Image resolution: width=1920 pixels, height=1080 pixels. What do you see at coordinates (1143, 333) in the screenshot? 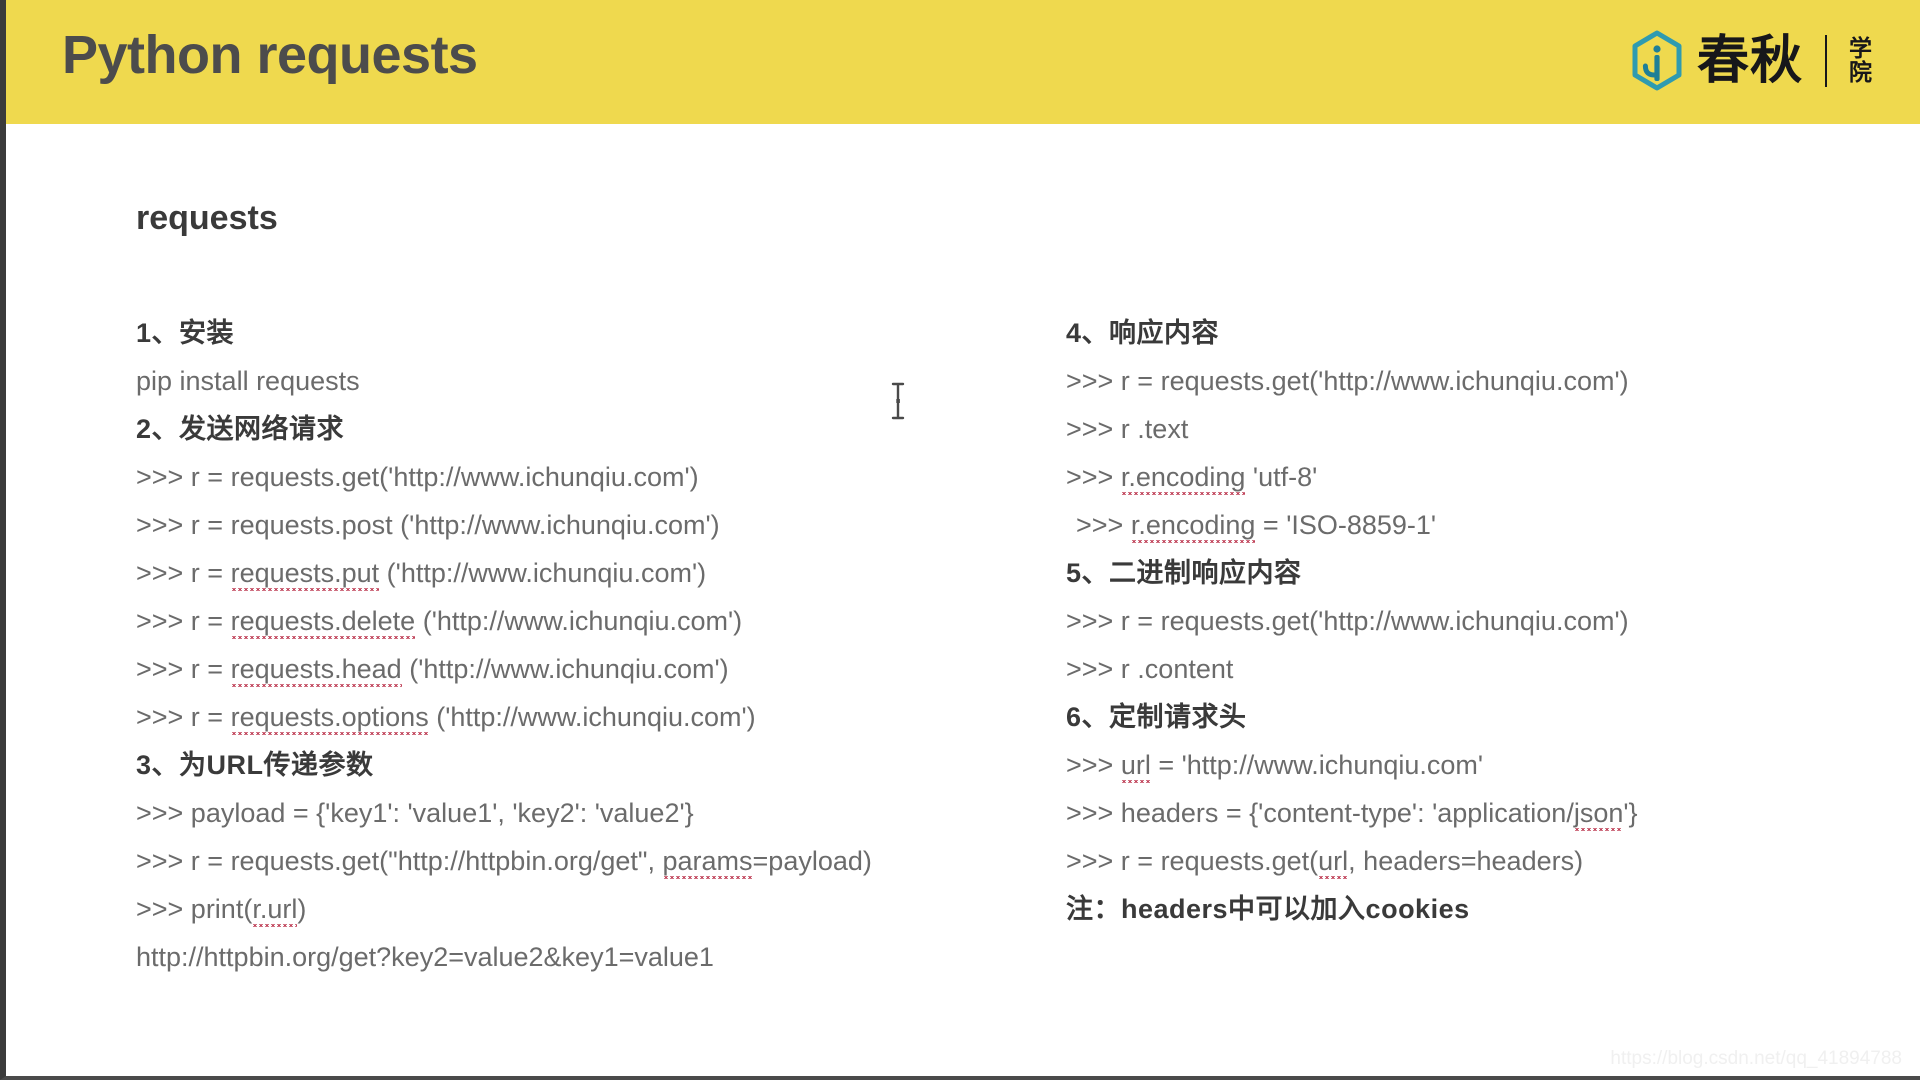
I see `subsection-heading: 4、响应内容` at bounding box center [1143, 333].